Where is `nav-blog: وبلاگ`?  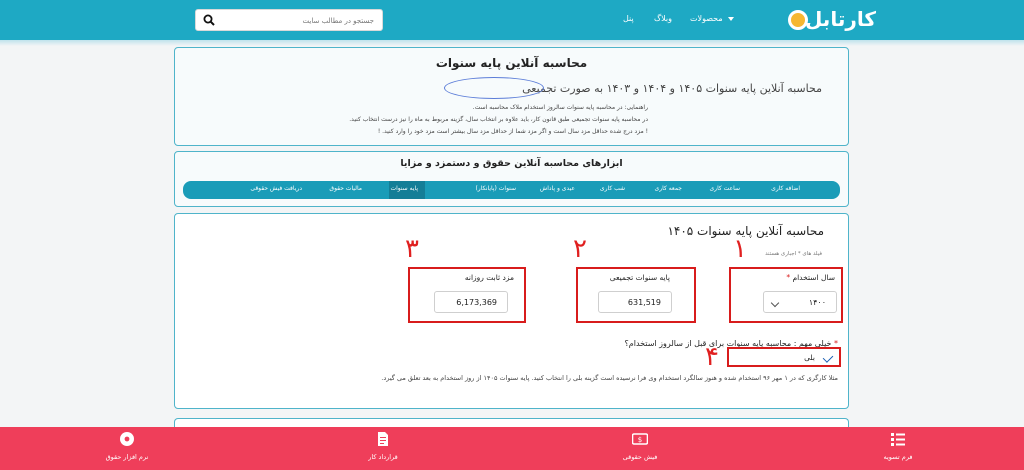
nav-blog: وبلاگ is located at coordinates (663, 18).